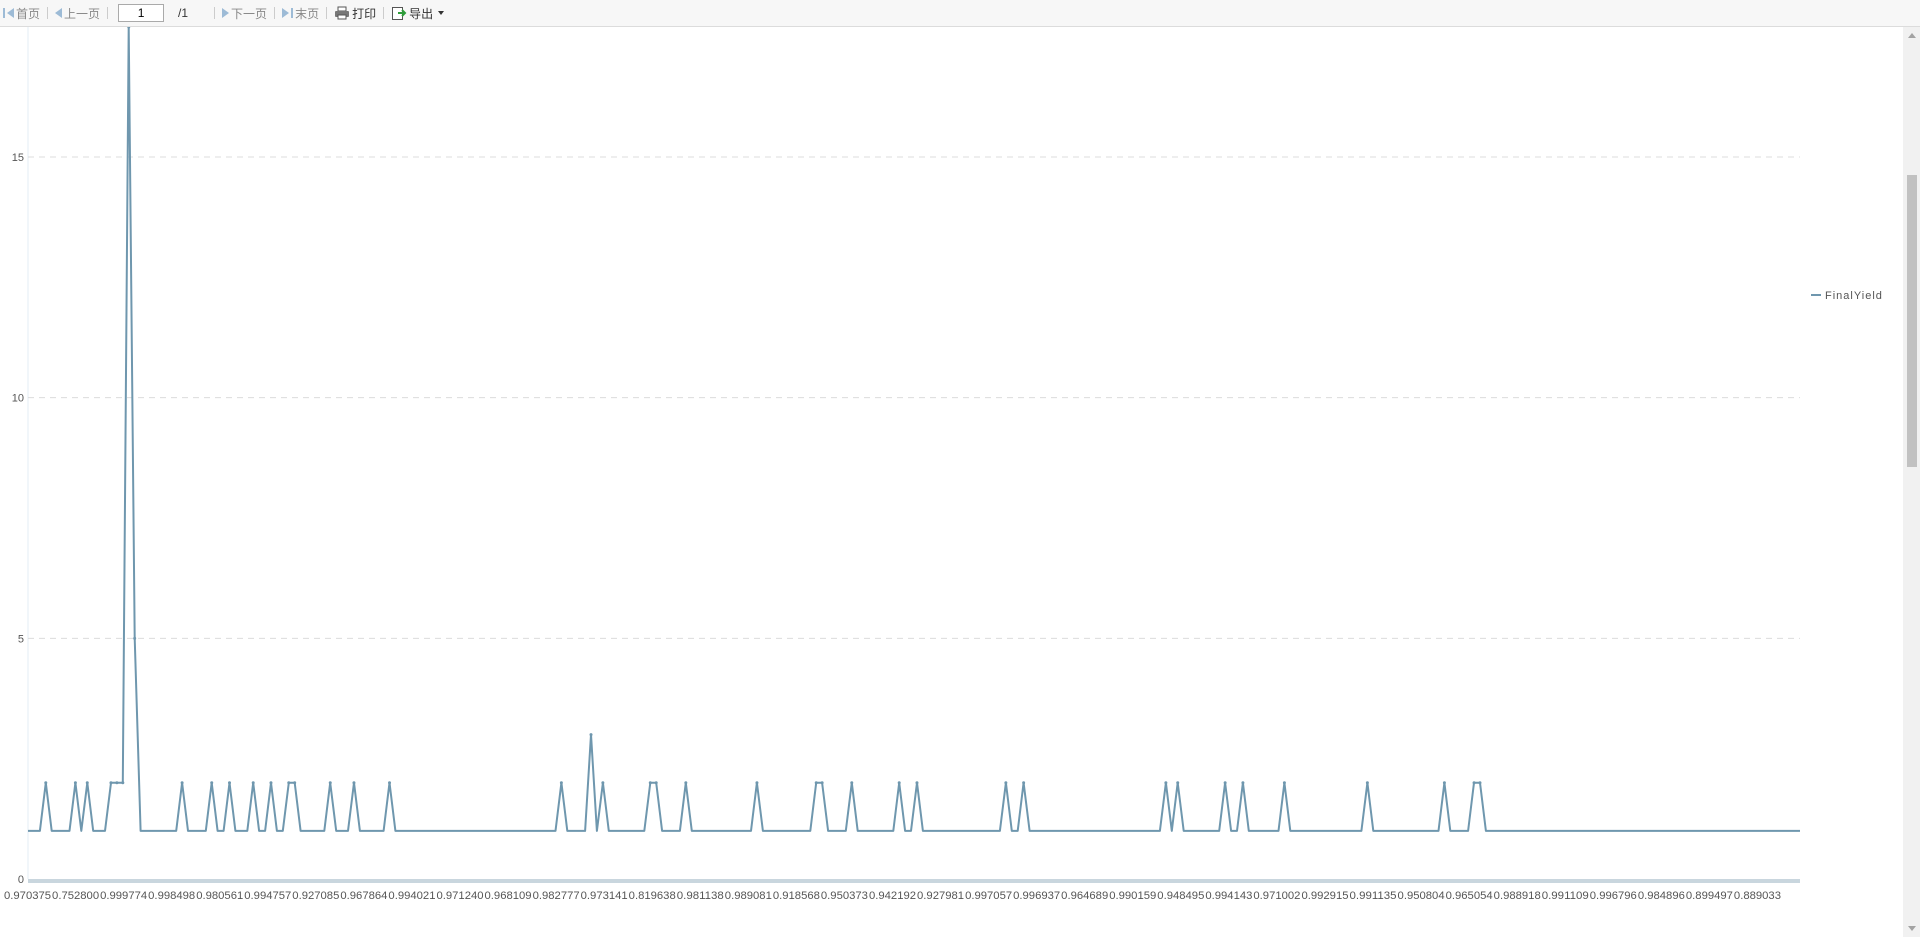 This screenshot has width=1920, height=937. Describe the element at coordinates (77, 13) in the screenshot. I see `prev-page-button: 上一页` at that location.